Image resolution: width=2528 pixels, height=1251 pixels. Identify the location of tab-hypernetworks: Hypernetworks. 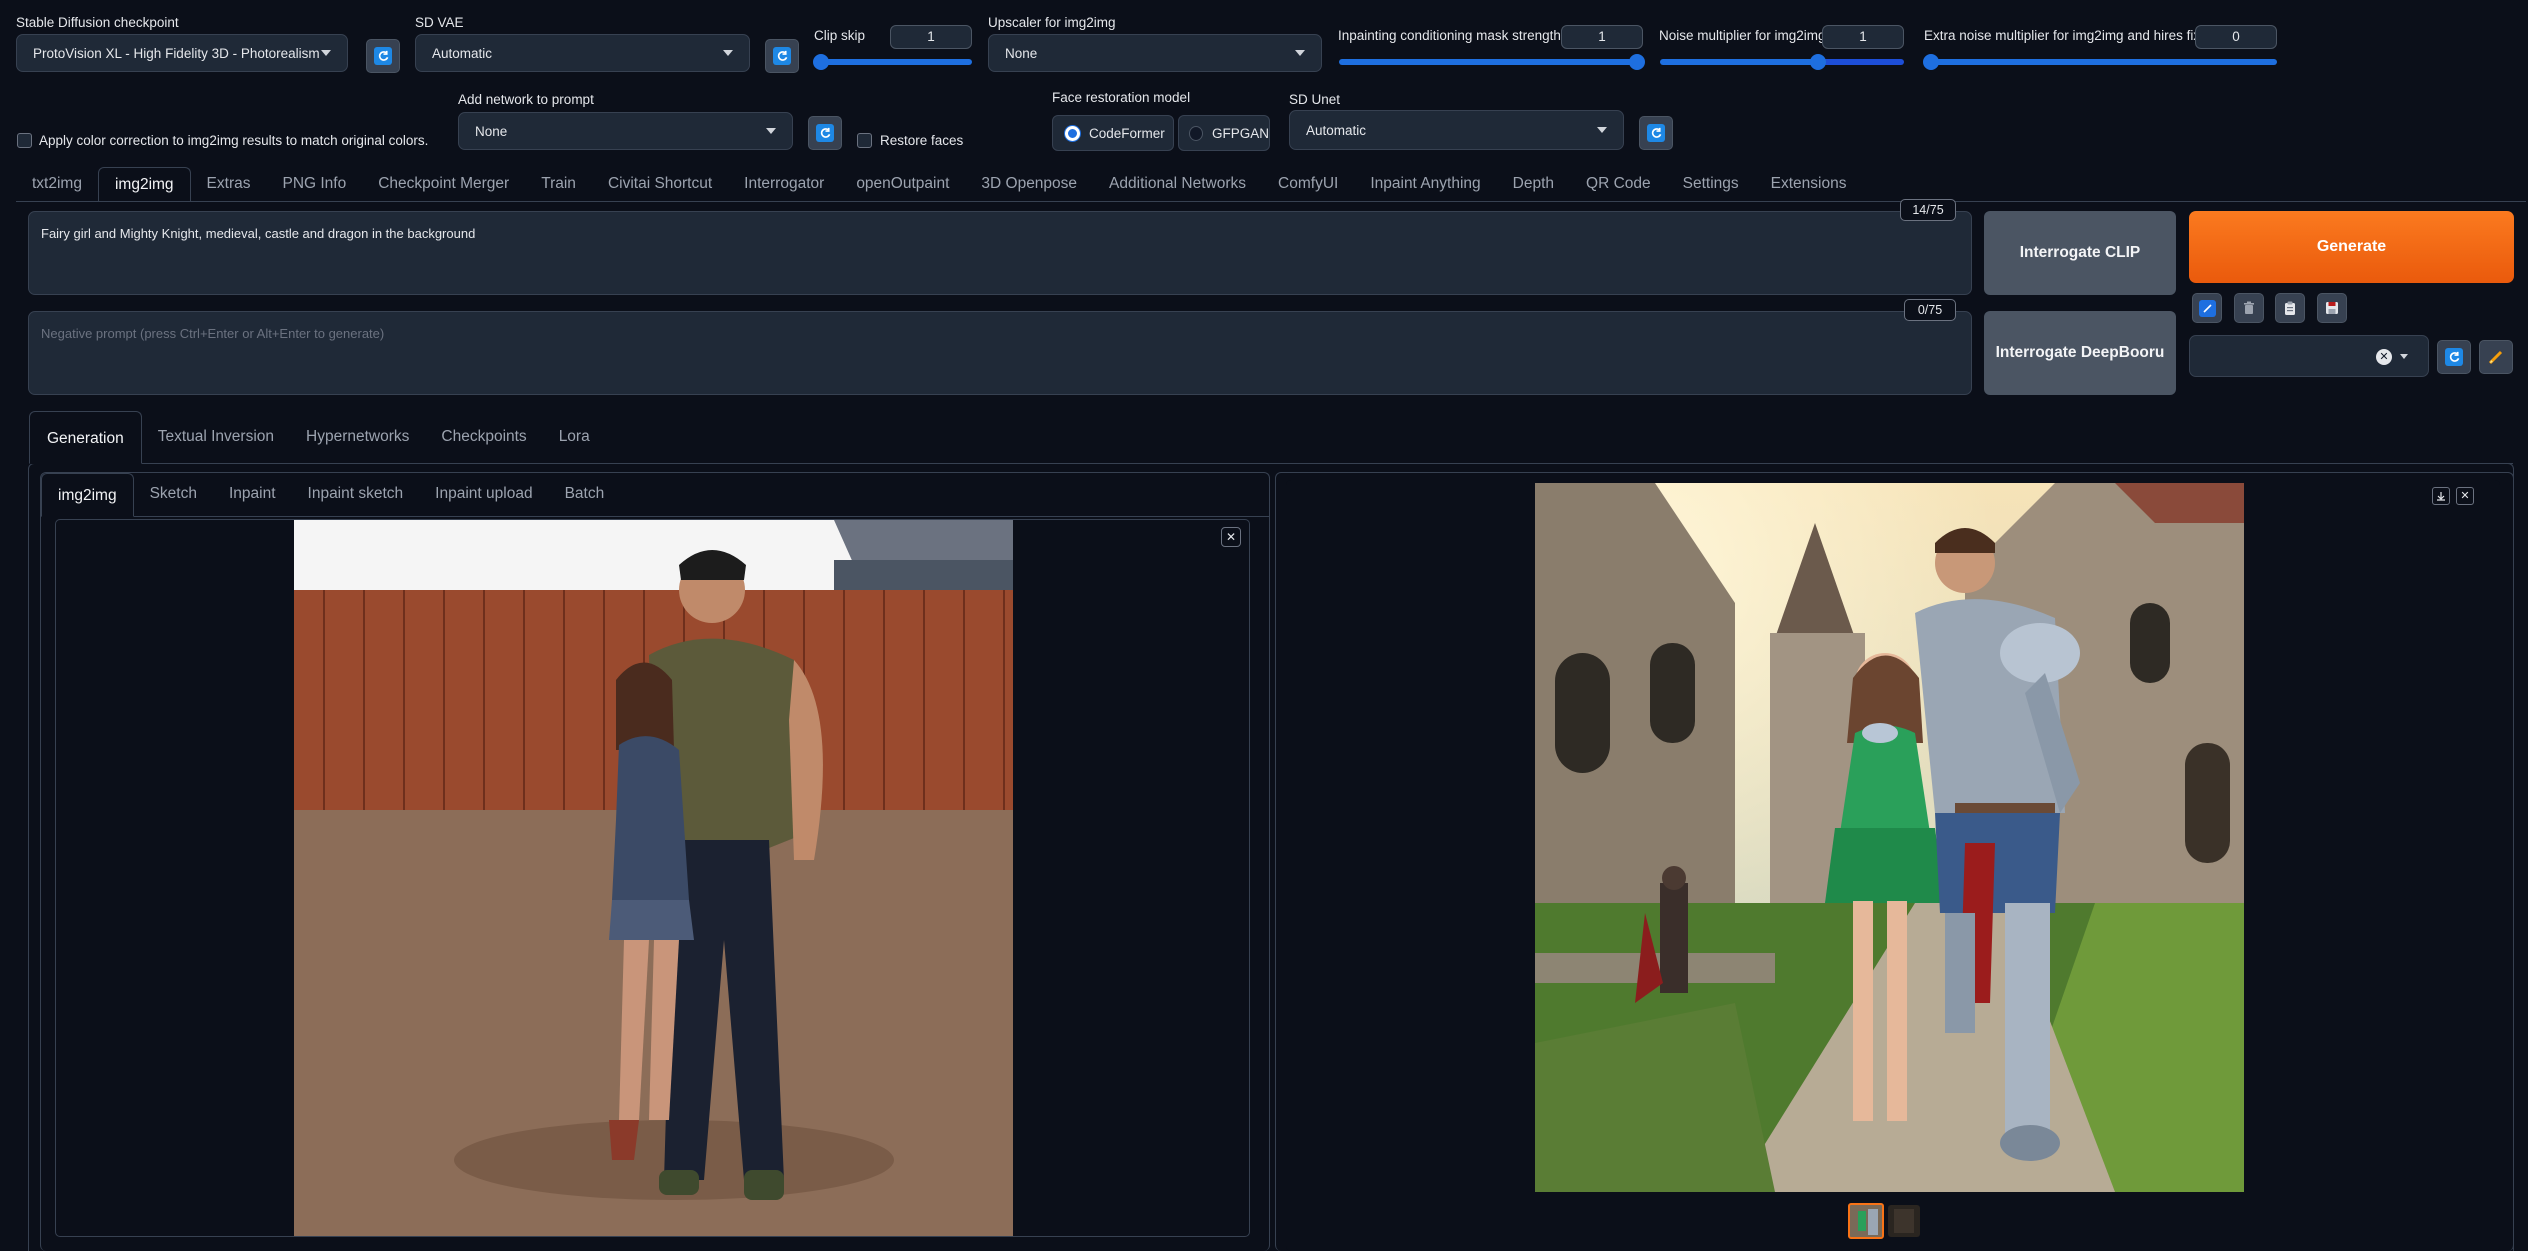
(357, 436).